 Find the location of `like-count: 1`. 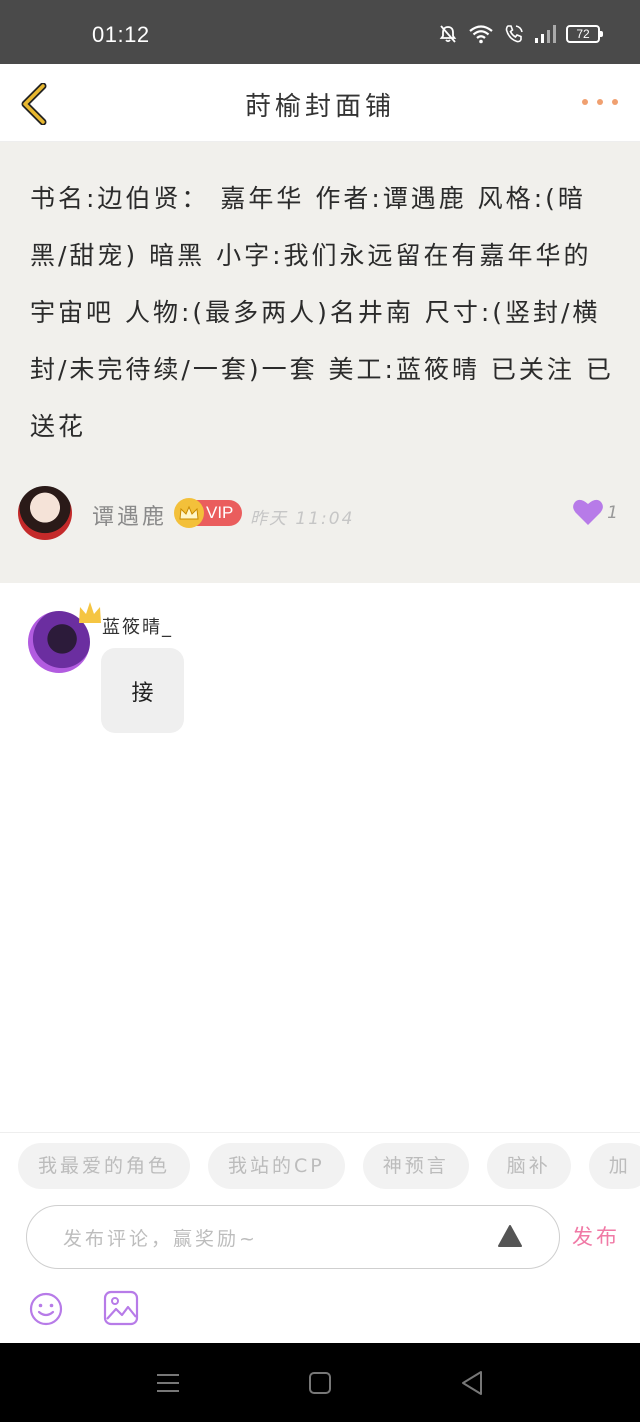

like-count: 1 is located at coordinates (612, 513).